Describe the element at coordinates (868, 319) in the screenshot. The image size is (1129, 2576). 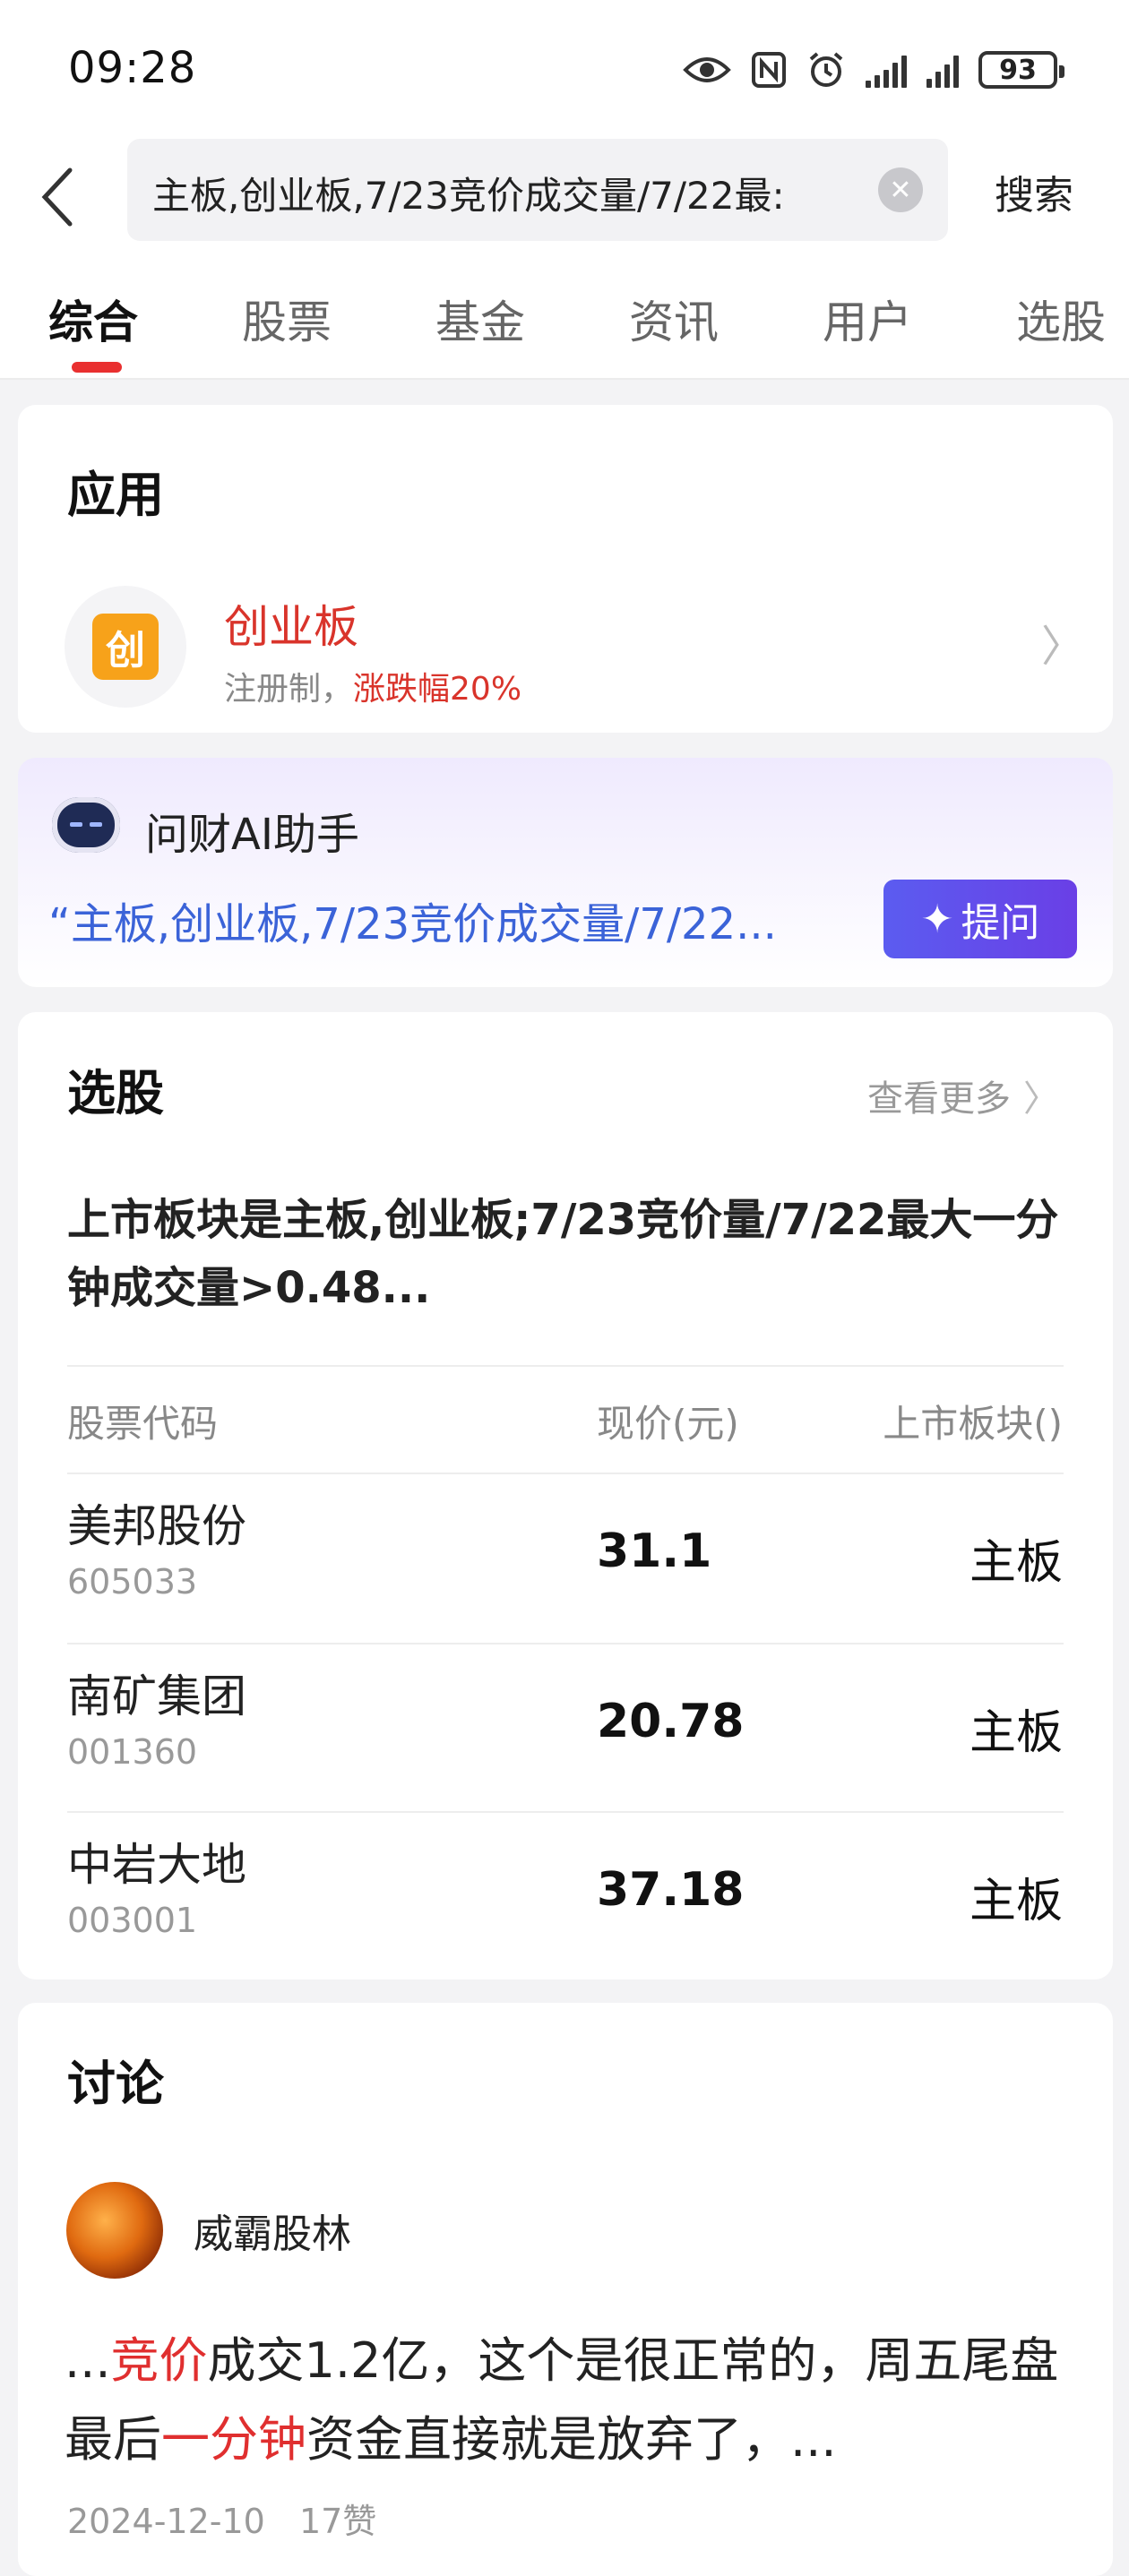
I see `tab-users: 用户` at that location.